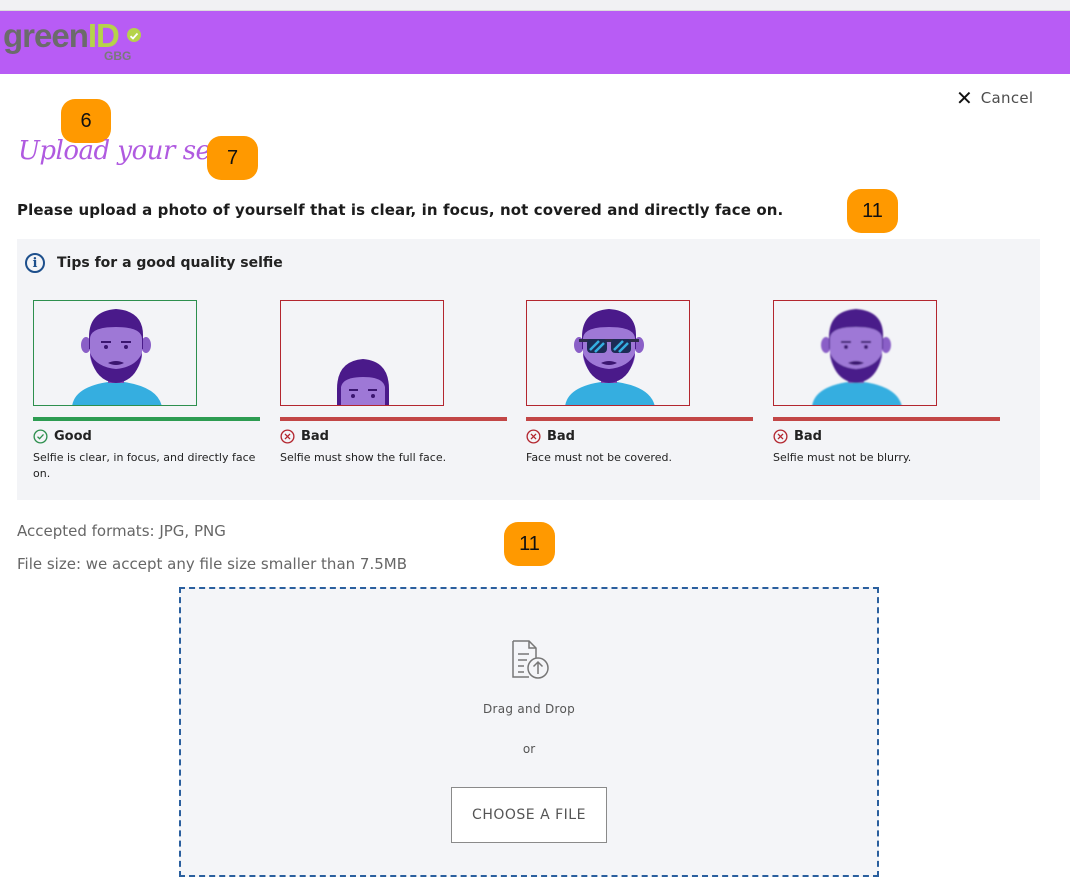 The height and width of the screenshot is (877, 1070). I want to click on tips-title: Tips for a good quality selfie, so click(170, 263).